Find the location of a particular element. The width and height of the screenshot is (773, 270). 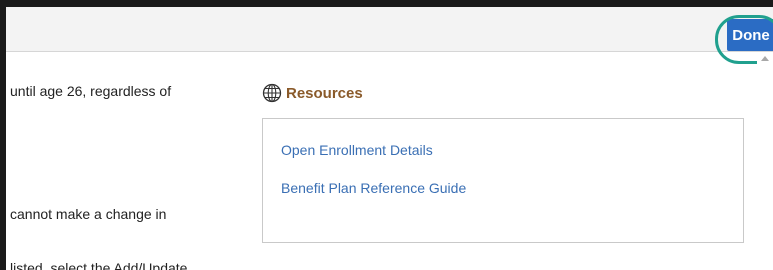

body-text-line: listed, select the Add/Update is located at coordinates (99, 265).